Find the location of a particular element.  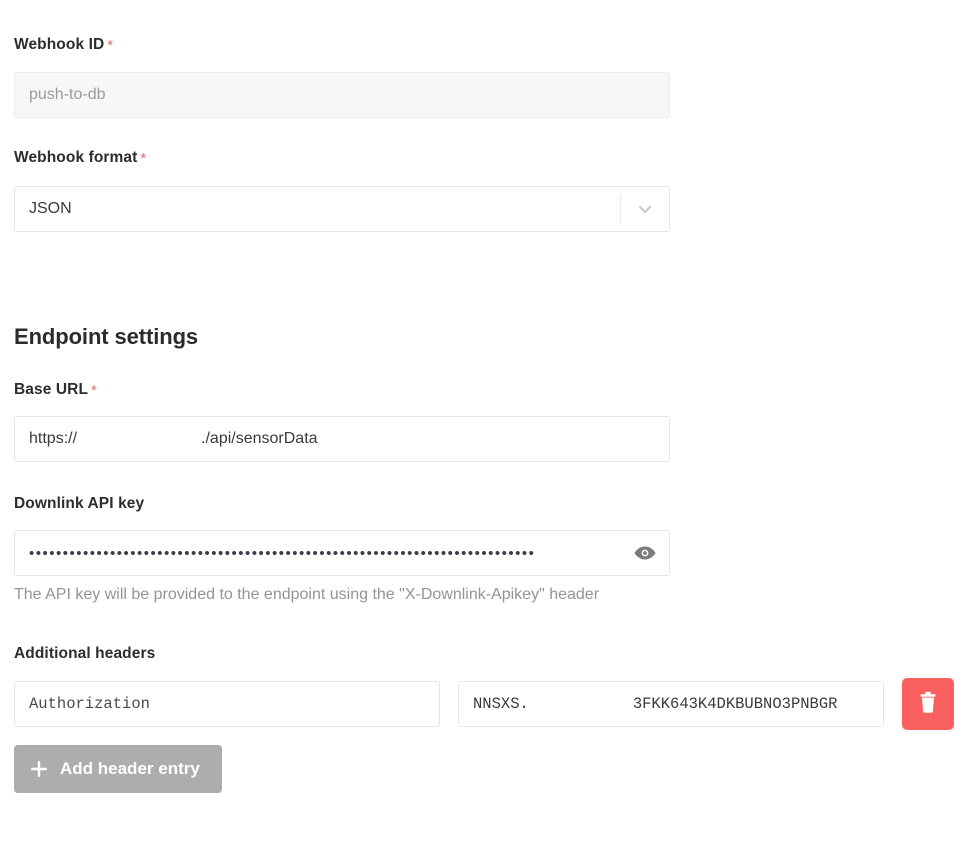

base-url-input: https:// ./api/sensorData is located at coordinates (342, 439).